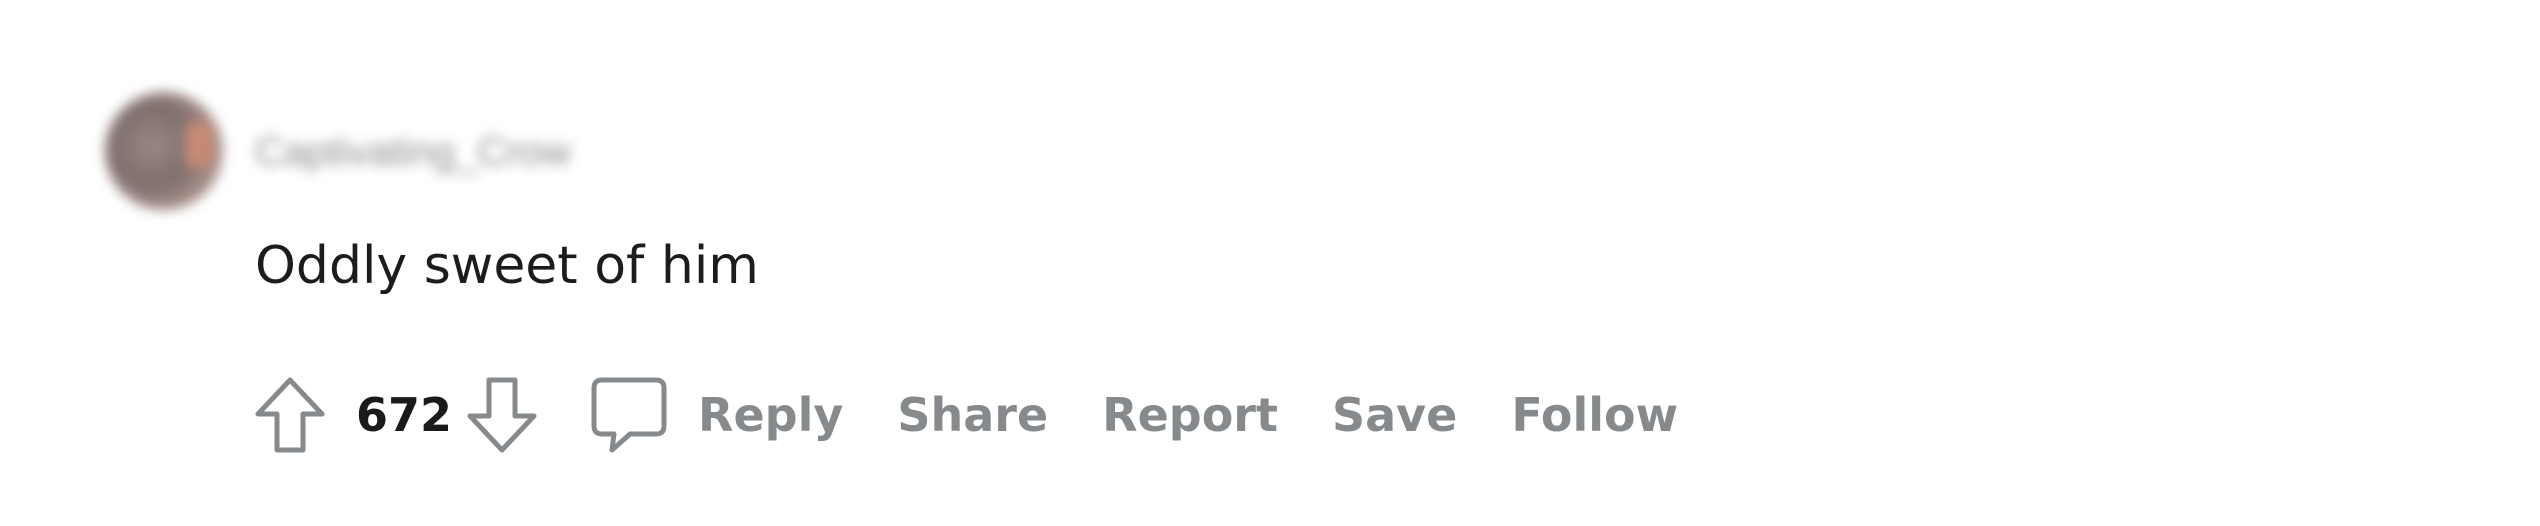 This screenshot has height=526, width=2540. What do you see at coordinates (770, 415) in the screenshot?
I see `reply-button: Reply` at bounding box center [770, 415].